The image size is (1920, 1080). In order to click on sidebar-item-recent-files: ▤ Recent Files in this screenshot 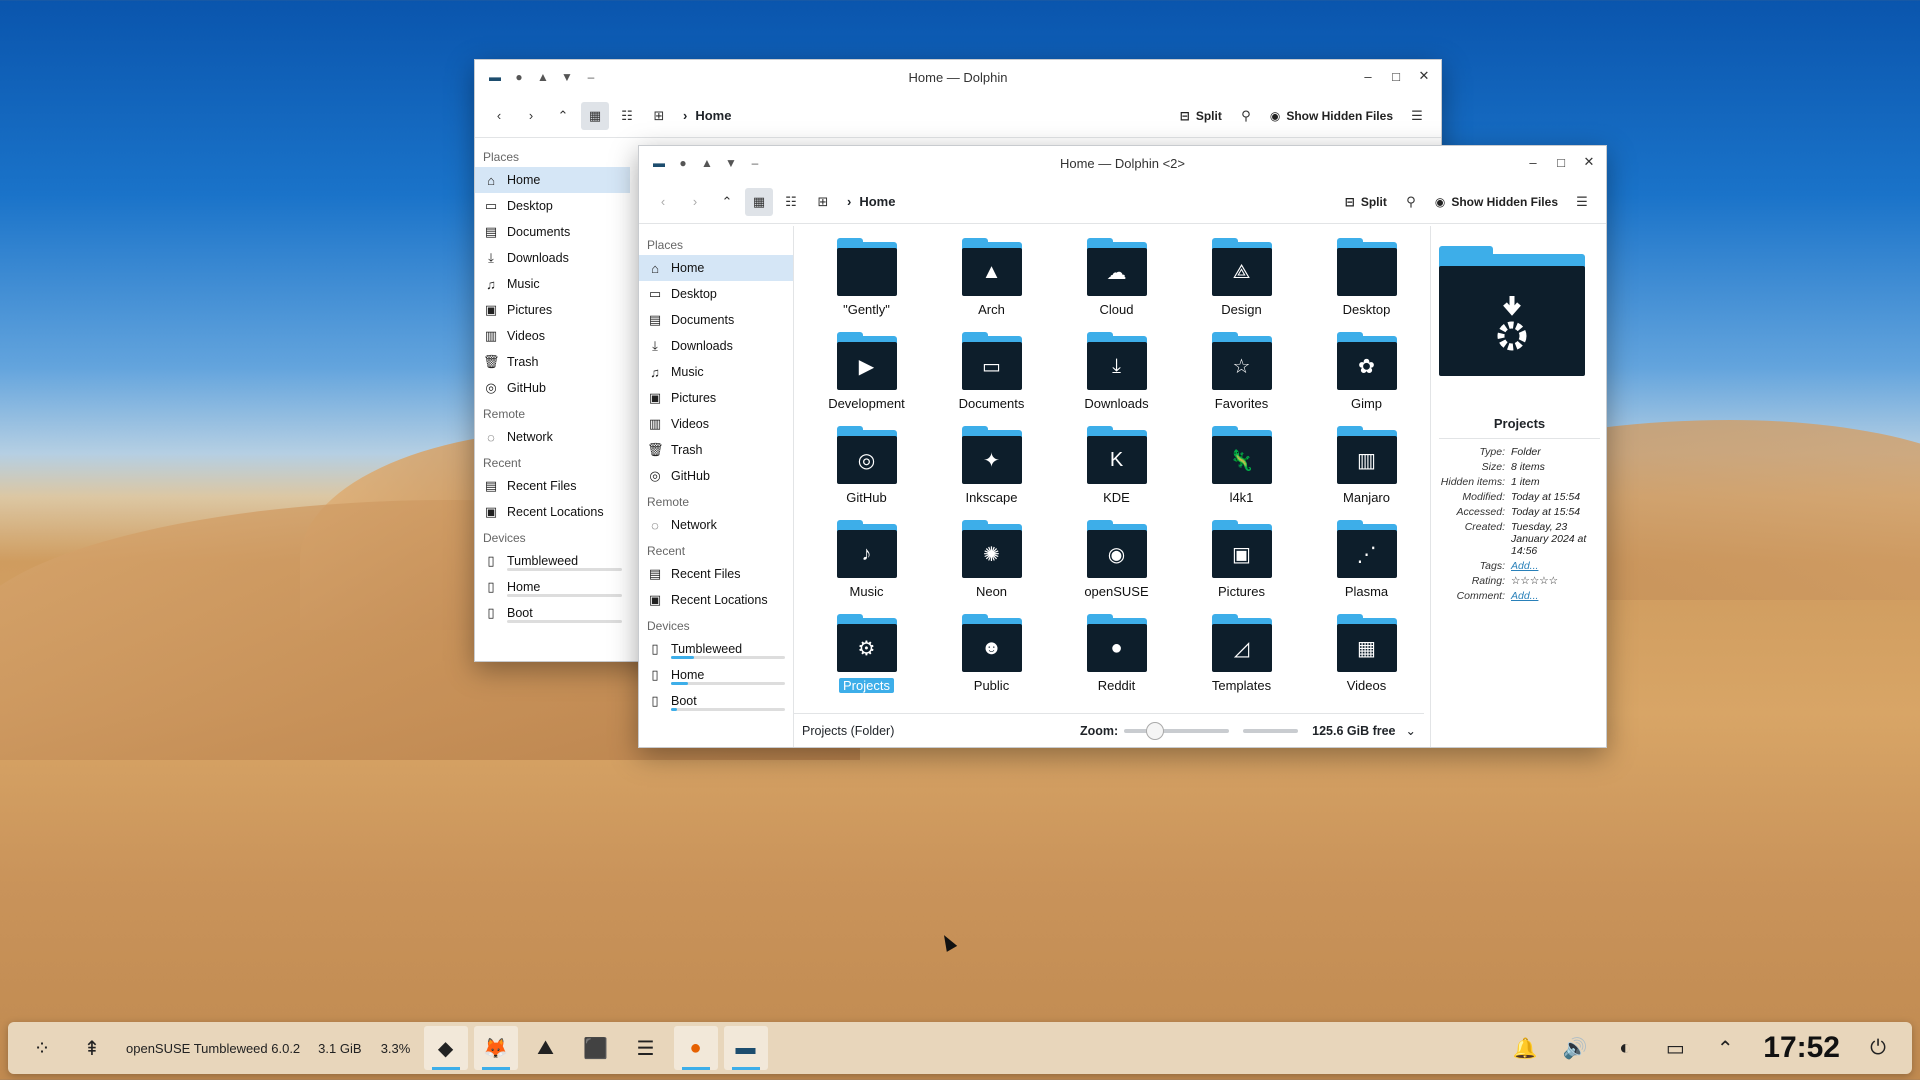, I will do `click(716, 574)`.